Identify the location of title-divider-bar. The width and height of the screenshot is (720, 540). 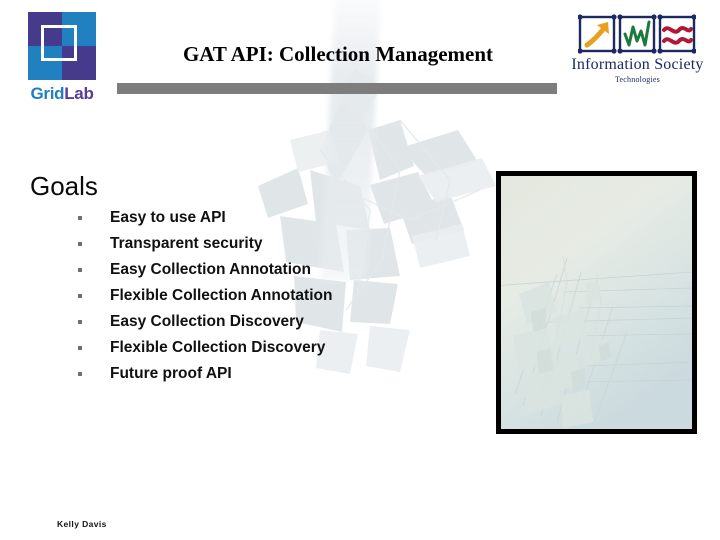
(337, 88).